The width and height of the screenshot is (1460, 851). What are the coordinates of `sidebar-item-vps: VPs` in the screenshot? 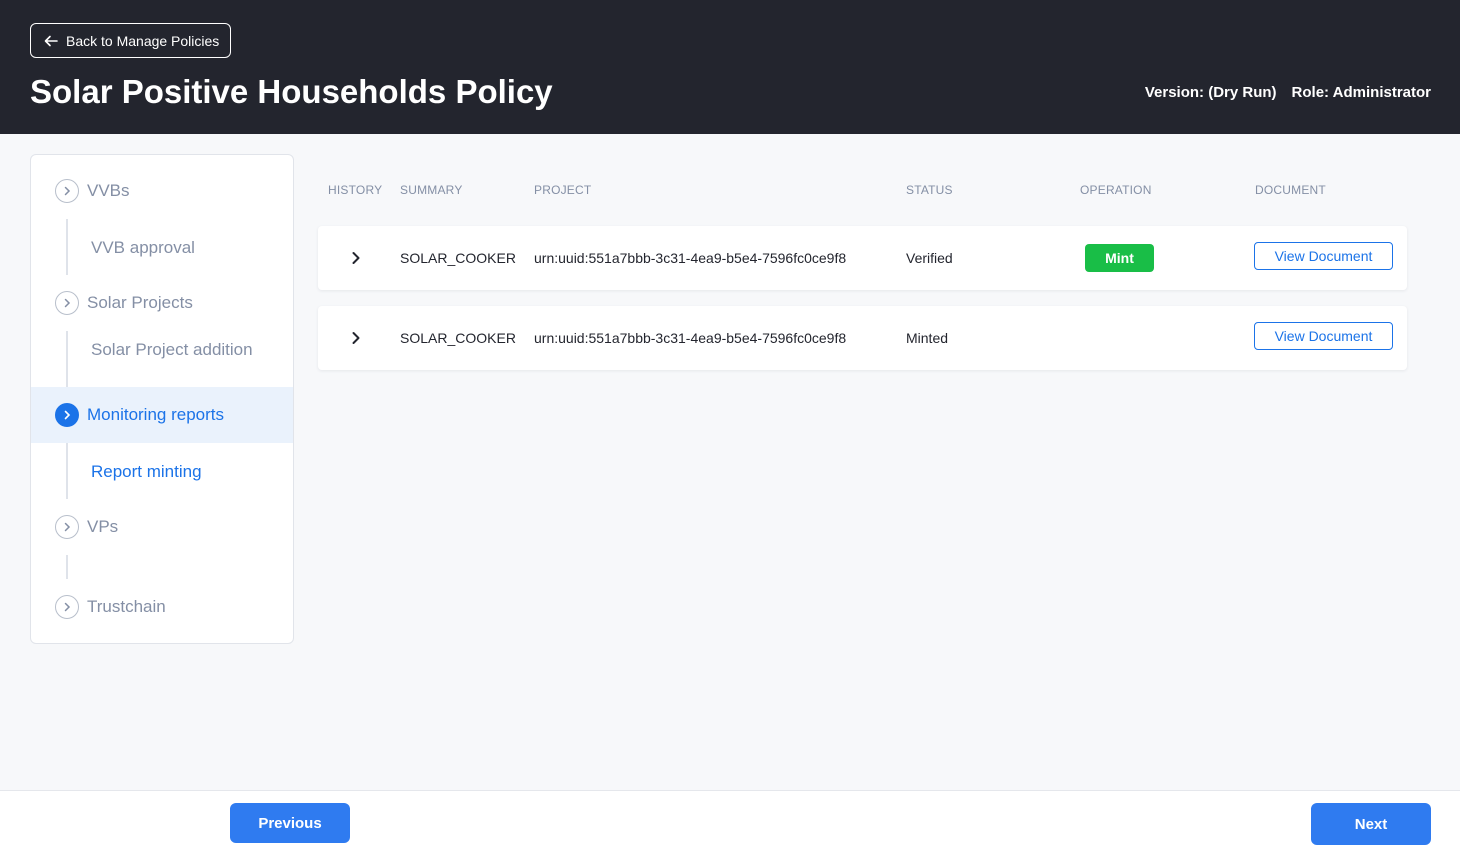 It's located at (162, 527).